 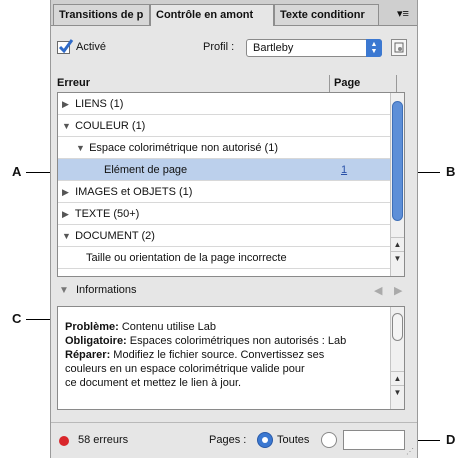 What do you see at coordinates (397, 358) in the screenshot?
I see `info-scrollbar: ▲ ▼` at bounding box center [397, 358].